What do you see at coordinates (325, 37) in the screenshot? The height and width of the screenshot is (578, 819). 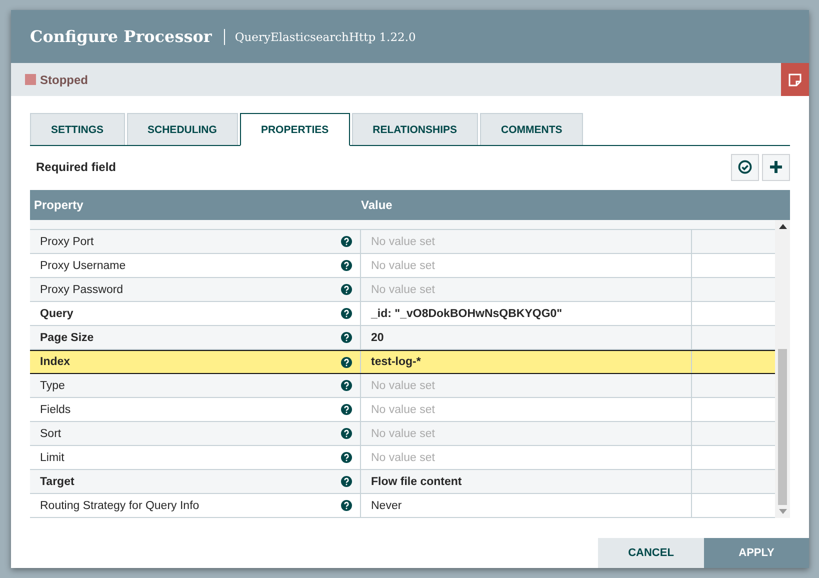 I see `dialog-subtitle: QueryElasticsearchHttp 1.22.0` at bounding box center [325, 37].